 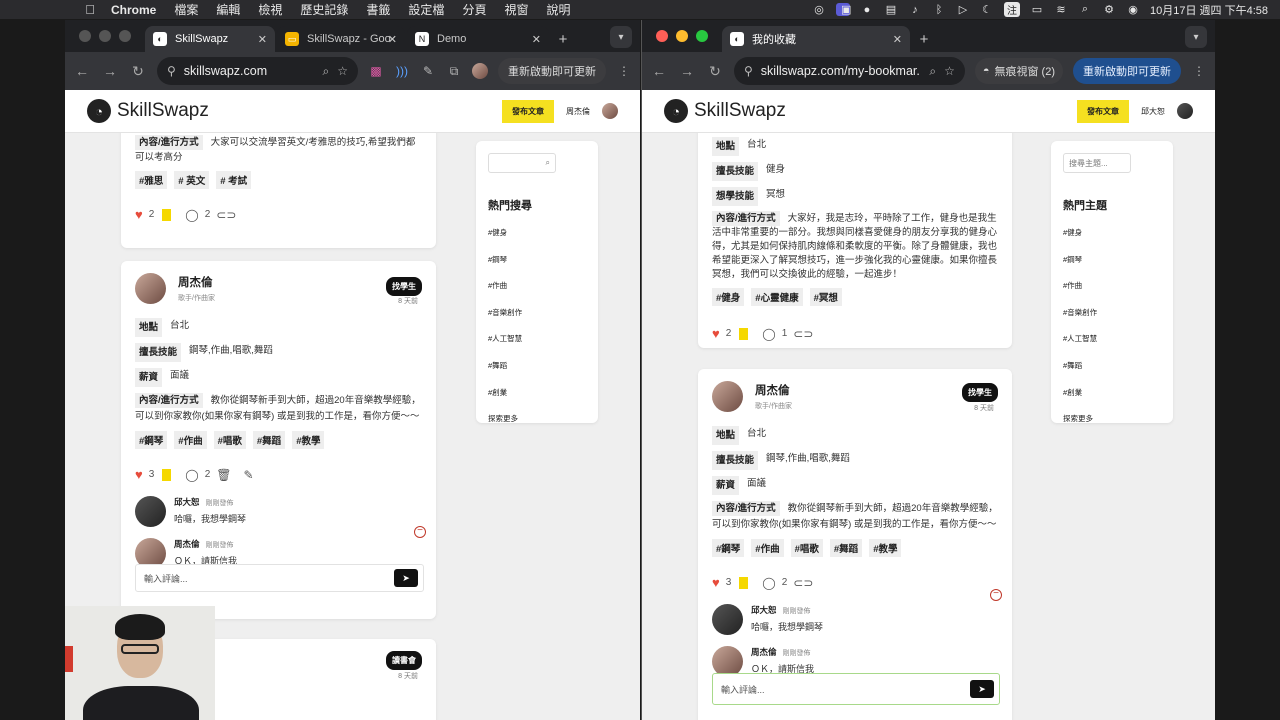 What do you see at coordinates (474, 9) in the screenshot?
I see `menu-tab: 分頁` at bounding box center [474, 9].